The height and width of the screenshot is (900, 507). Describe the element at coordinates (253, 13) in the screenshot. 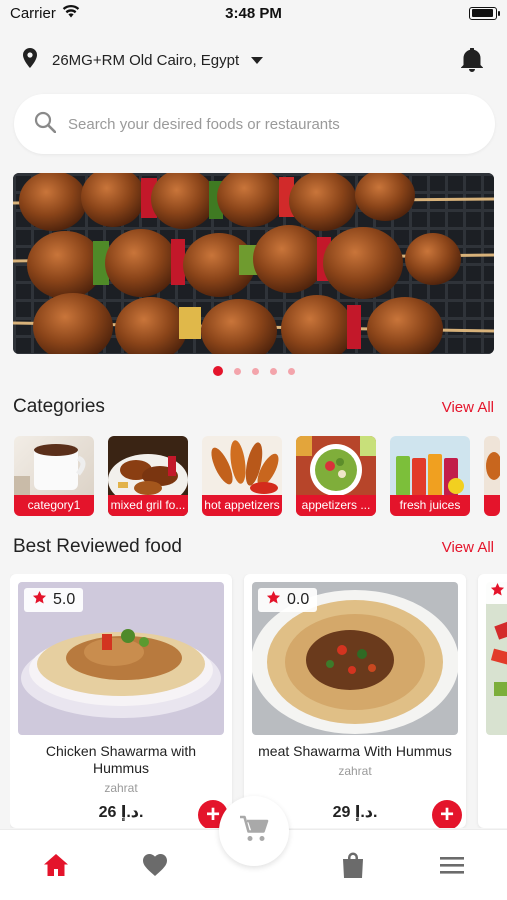

I see `status-bar: Carrier 3:48 PM` at that location.